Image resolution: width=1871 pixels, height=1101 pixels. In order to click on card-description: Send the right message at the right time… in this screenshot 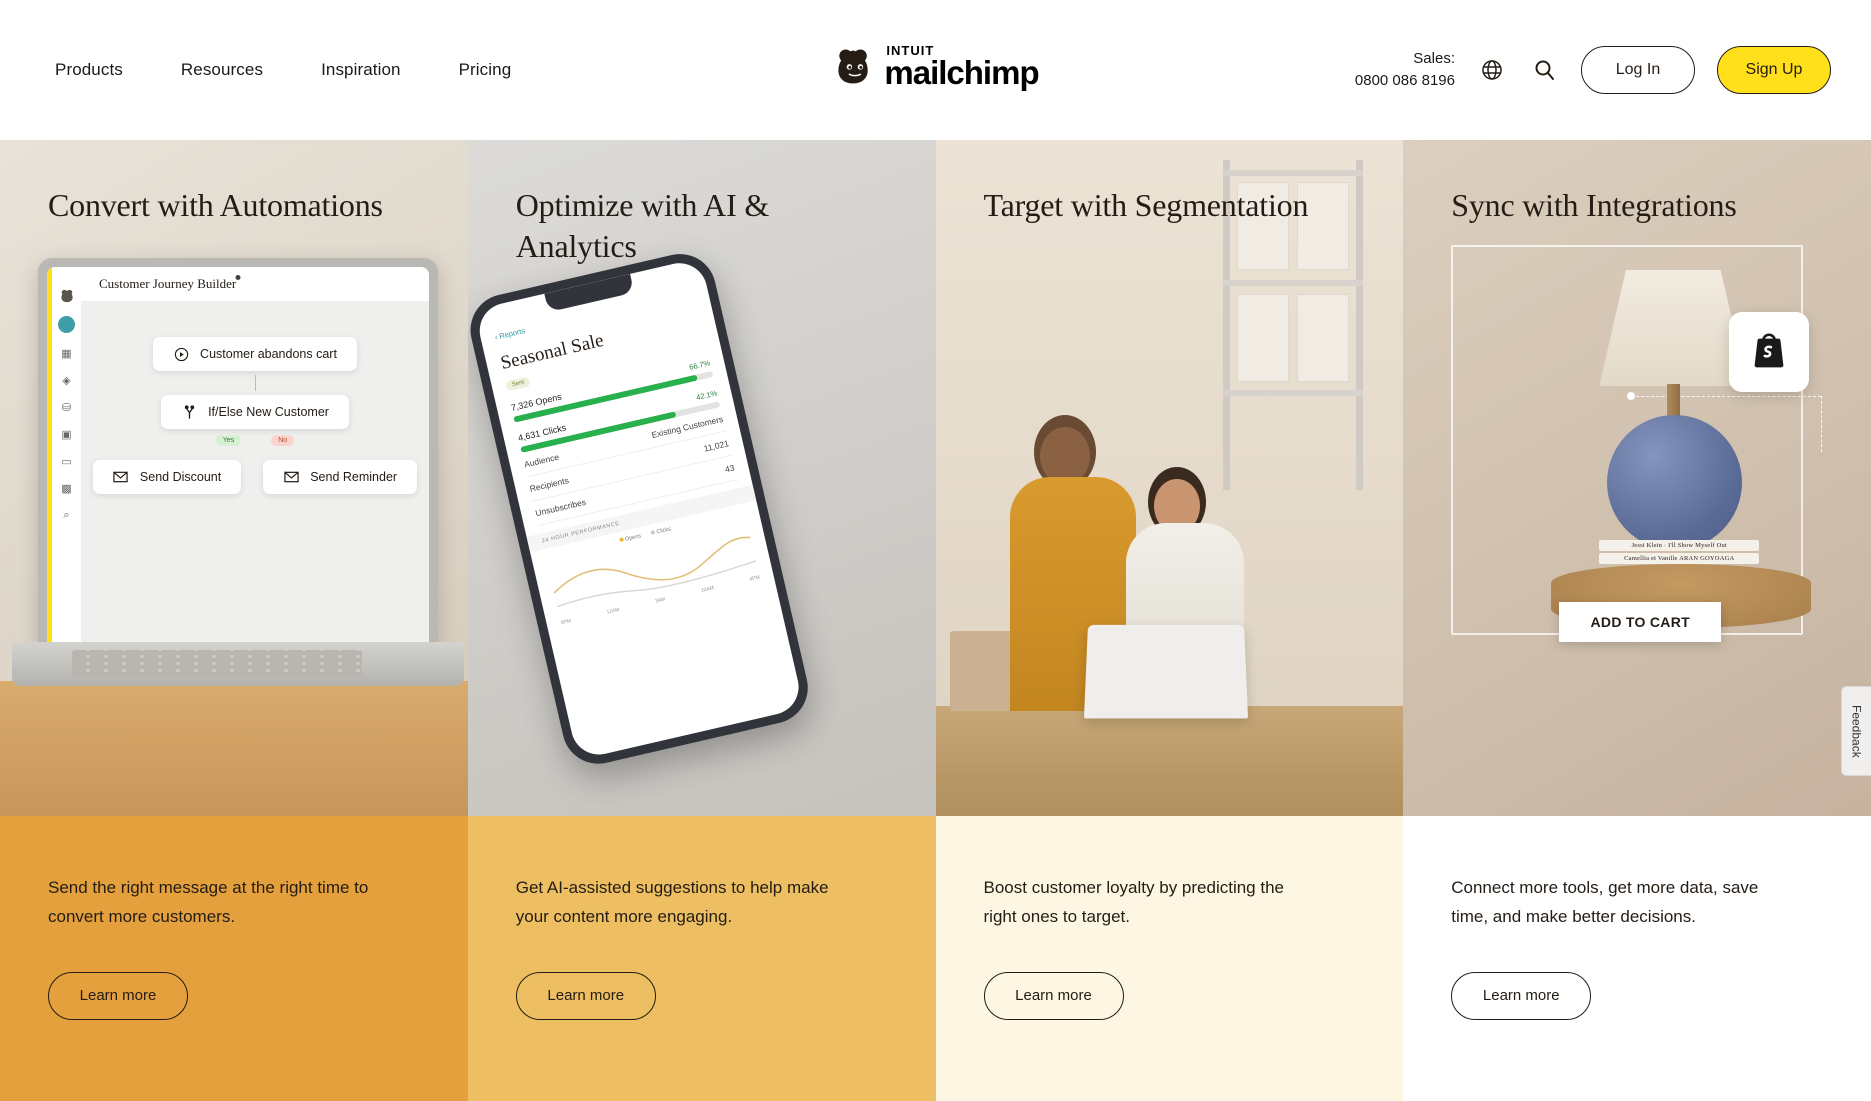, I will do `click(208, 902)`.